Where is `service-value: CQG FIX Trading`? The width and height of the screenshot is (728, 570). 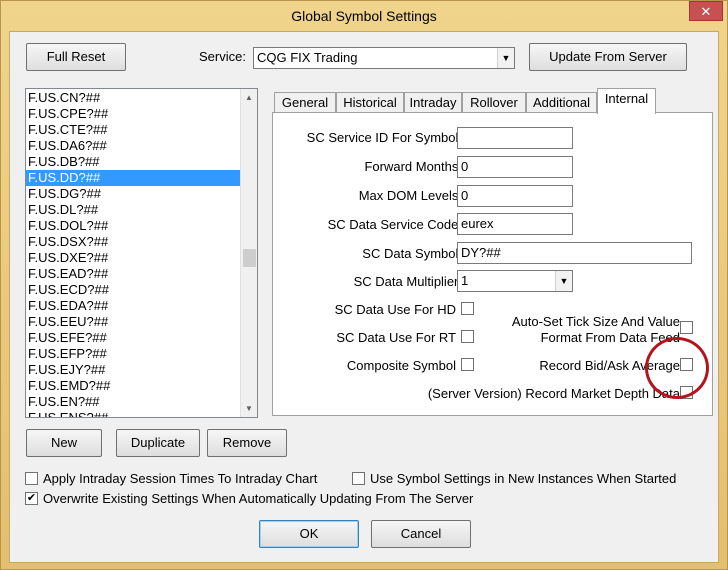
service-value: CQG FIX Trading is located at coordinates (307, 57).